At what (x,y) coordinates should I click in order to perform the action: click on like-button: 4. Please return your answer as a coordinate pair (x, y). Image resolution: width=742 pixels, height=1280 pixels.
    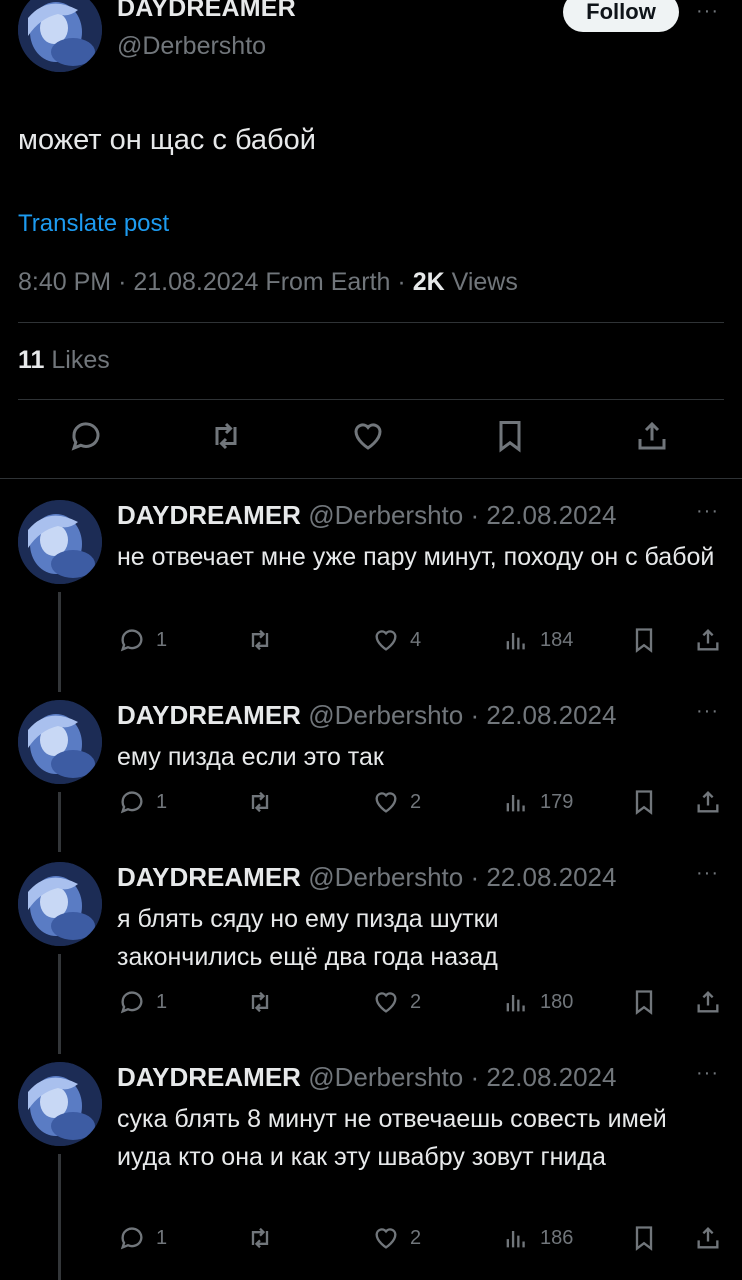
    Looking at the image, I should click on (396, 640).